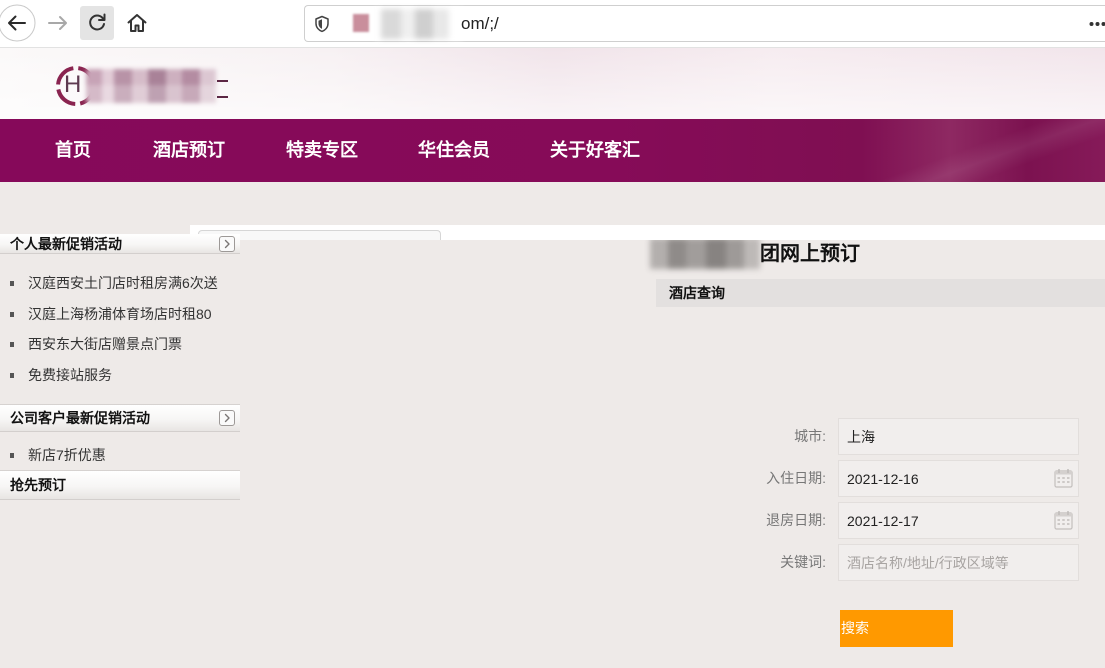 This screenshot has width=1105, height=668. Describe the element at coordinates (880, 293) in the screenshot. I see `hotel-search-header: 酒店查询` at that location.